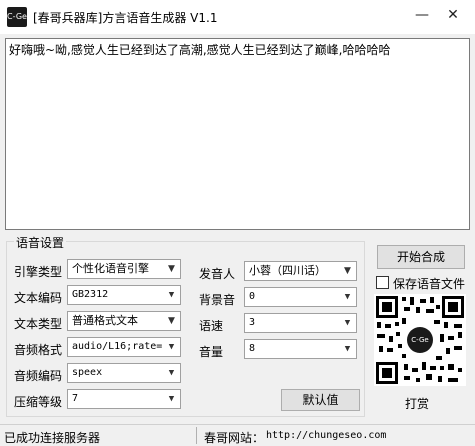 This screenshot has height=446, width=475. I want to click on audio-format-select: audio/L16;rate= ▼, so click(124, 347).